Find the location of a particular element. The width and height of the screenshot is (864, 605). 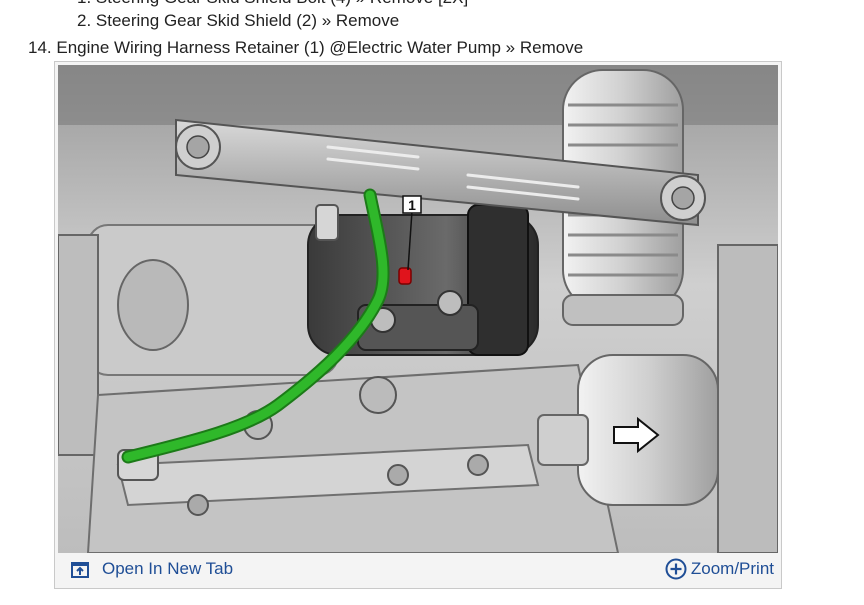

open-new-tab-icon is located at coordinates (80, 570).